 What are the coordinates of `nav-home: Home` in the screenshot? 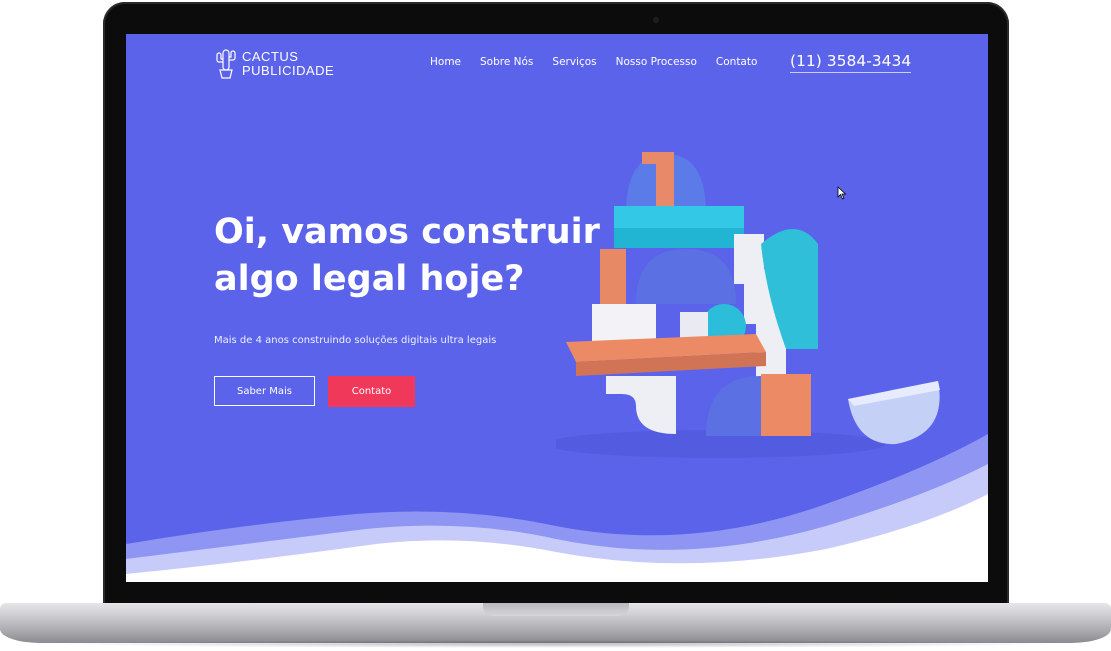 It's located at (445, 62).